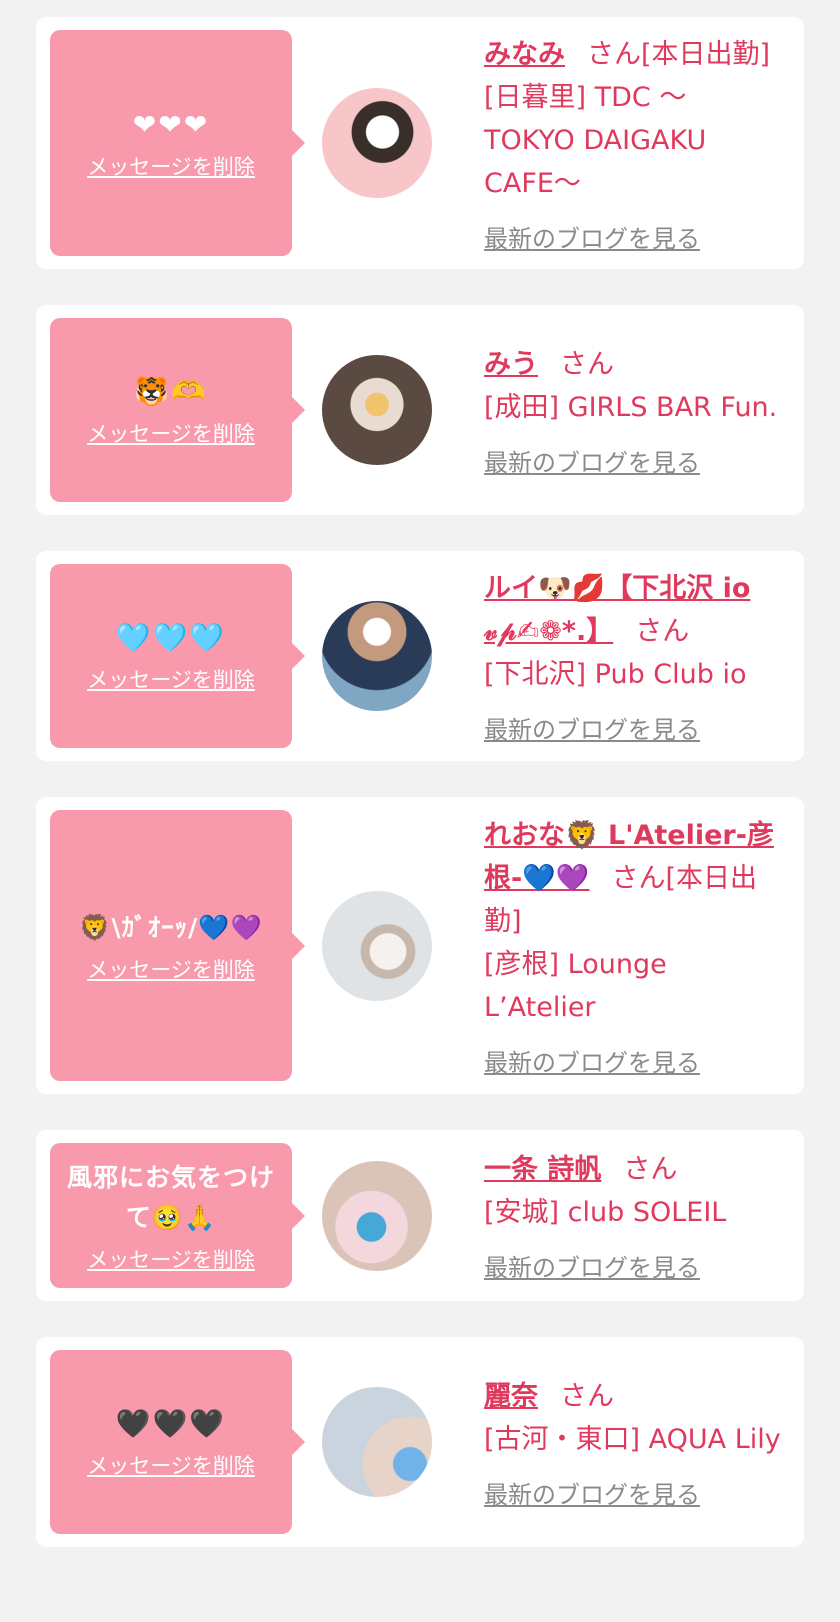 The image size is (840, 1622). I want to click on cast-name-link: みう, so click(511, 364).